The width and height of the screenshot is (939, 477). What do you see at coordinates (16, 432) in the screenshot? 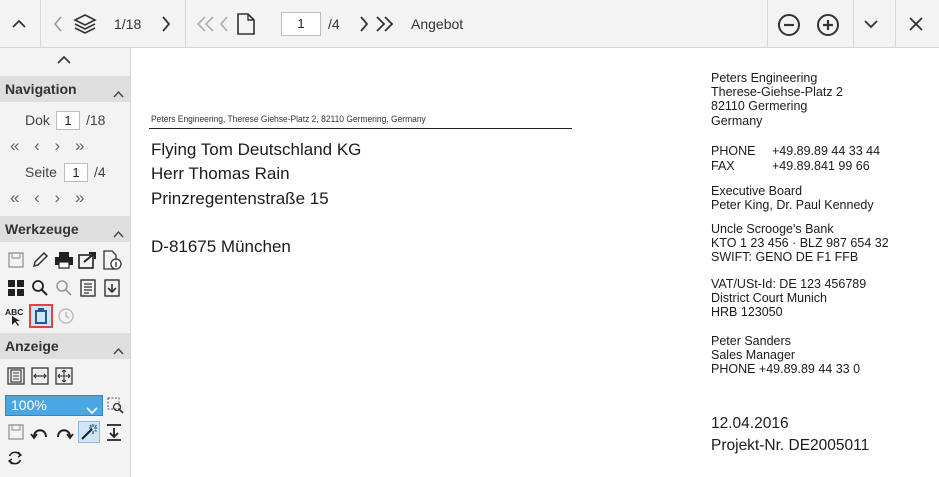
I see `save-view-icon` at bounding box center [16, 432].